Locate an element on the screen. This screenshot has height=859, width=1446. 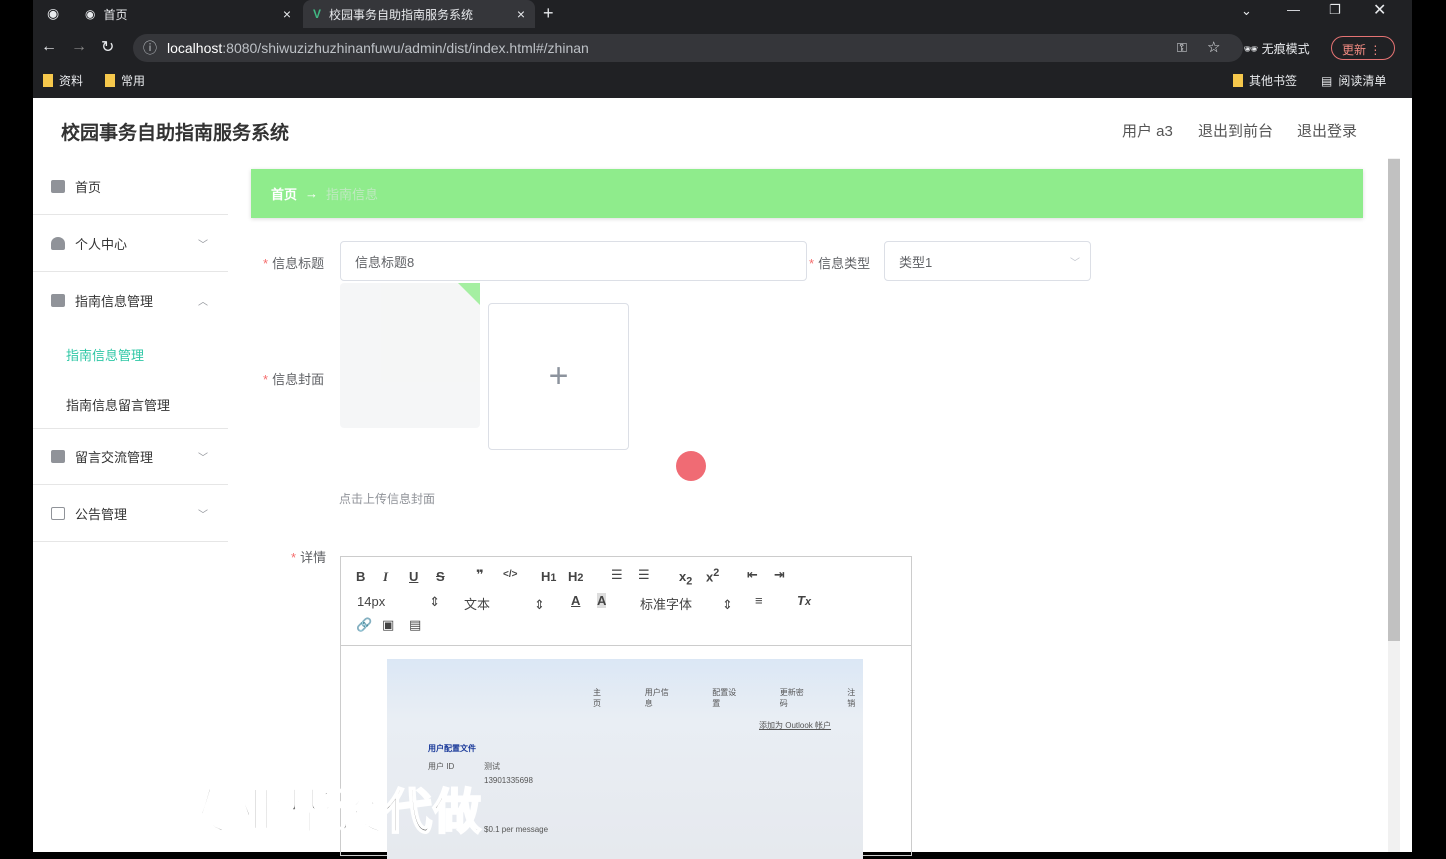
tab-label: 校园事务自助指南服务系统 is located at coordinates (401, 14).